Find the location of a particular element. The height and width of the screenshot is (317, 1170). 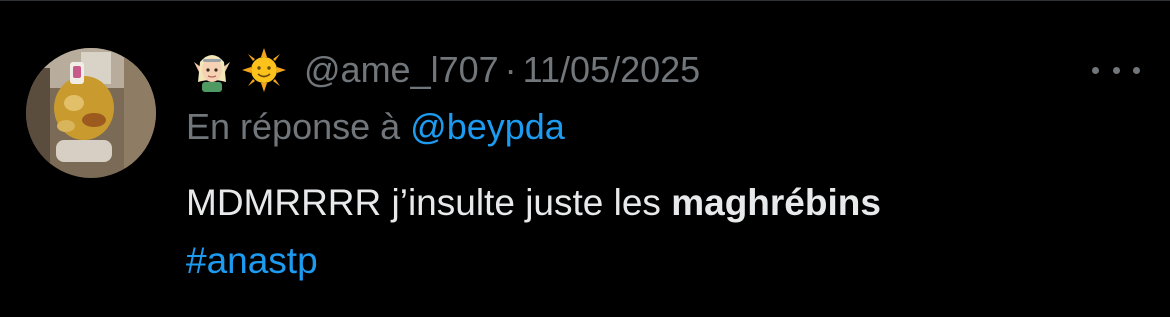

reply-prefix: En réponse à is located at coordinates (293, 126).